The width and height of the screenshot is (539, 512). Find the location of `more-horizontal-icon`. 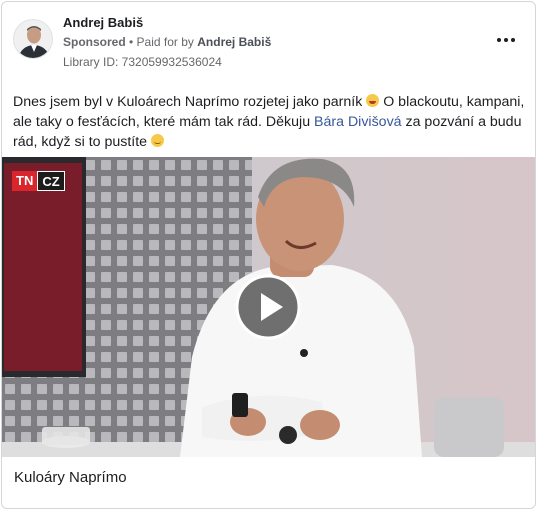

more-horizontal-icon is located at coordinates (499, 40).